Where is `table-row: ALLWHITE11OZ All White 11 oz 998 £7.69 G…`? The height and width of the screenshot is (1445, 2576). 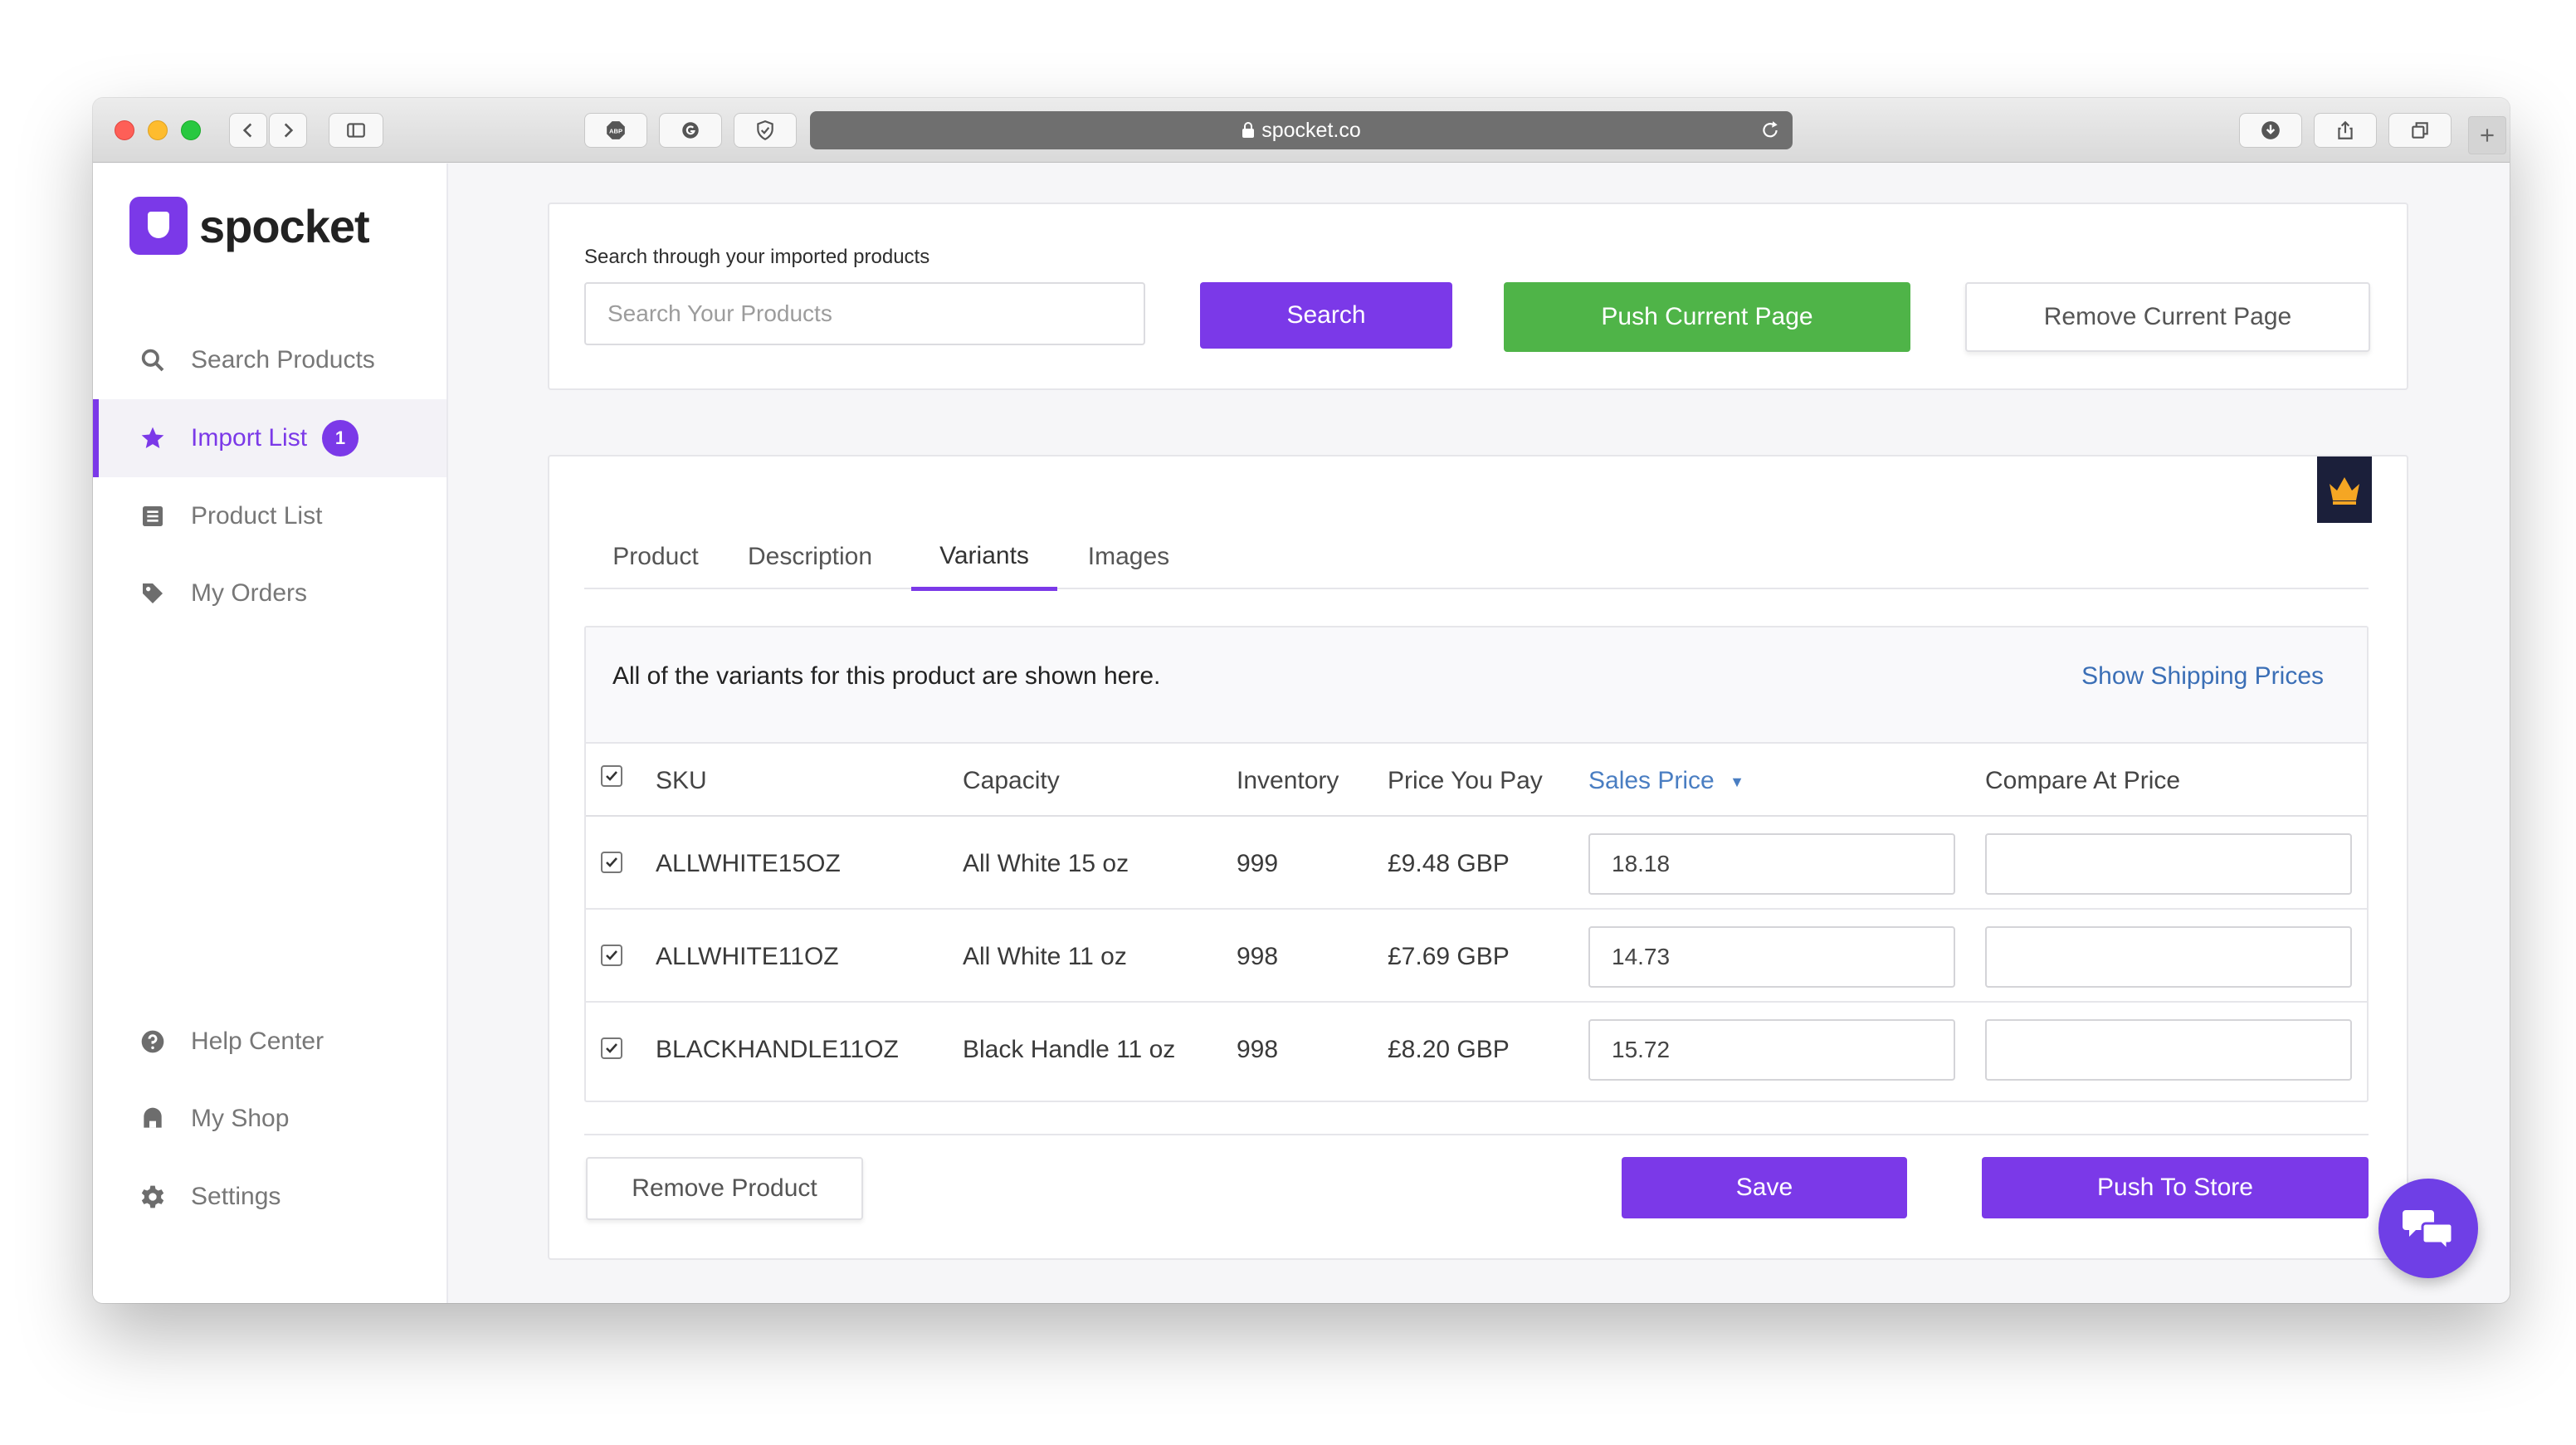
table-row: ALLWHITE11OZ All White 11 oz 998 £7.69 G… is located at coordinates (1476, 956).